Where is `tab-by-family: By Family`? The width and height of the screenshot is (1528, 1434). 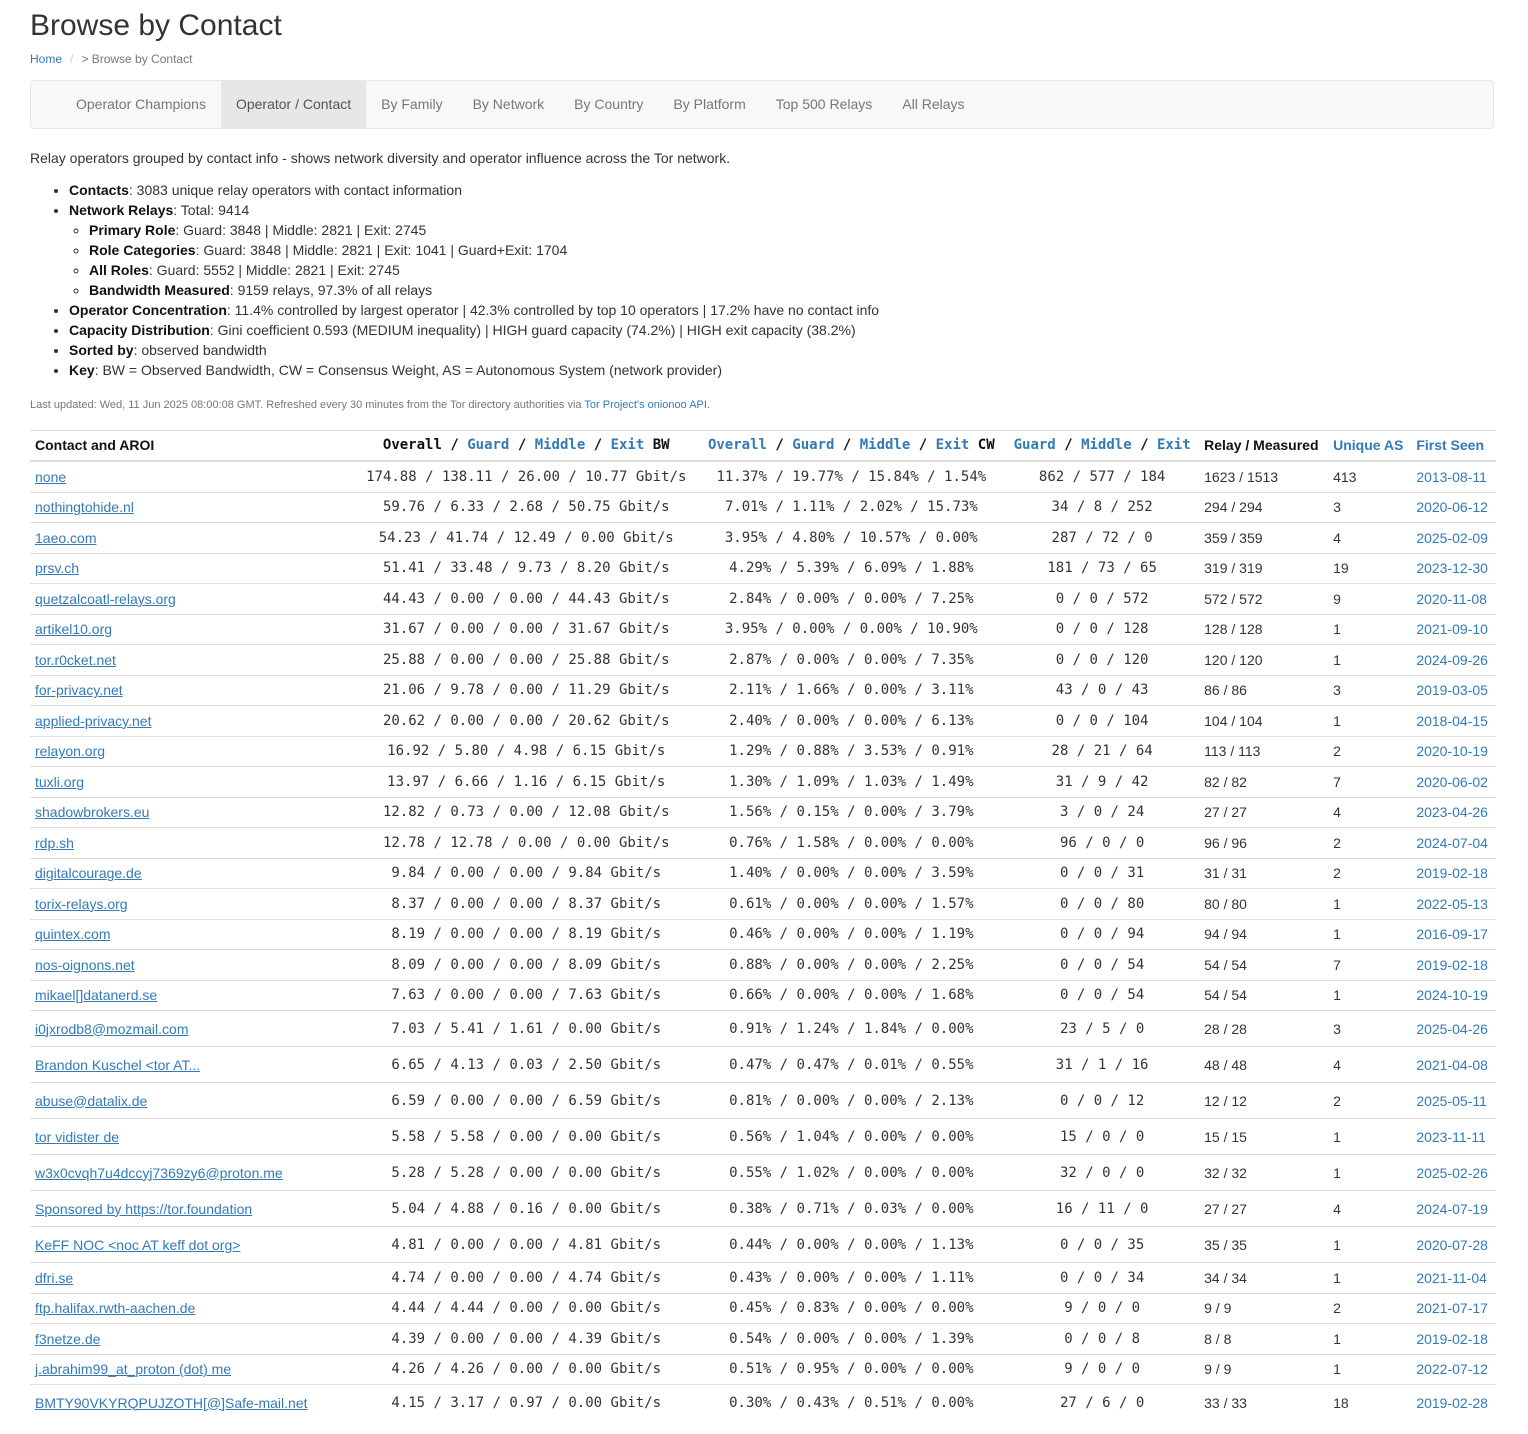
tab-by-family: By Family is located at coordinates (411, 104).